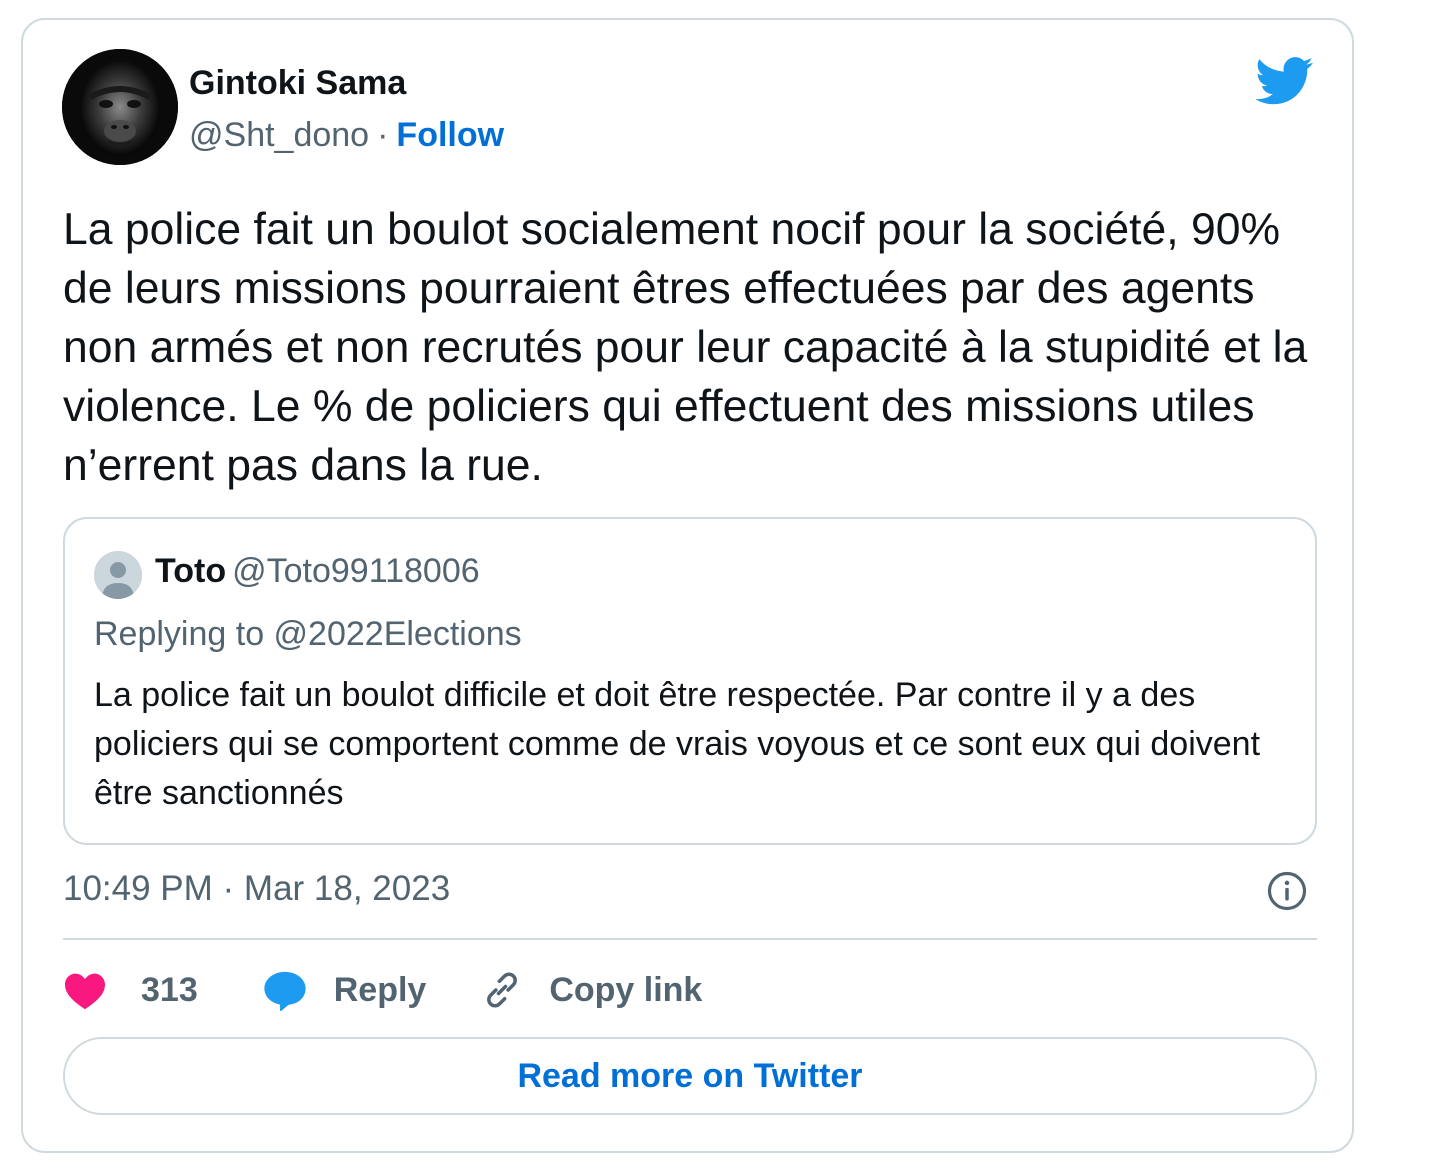 The width and height of the screenshot is (1456, 1176). Describe the element at coordinates (626, 989) in the screenshot. I see `copy-link-label: Copy link` at that location.